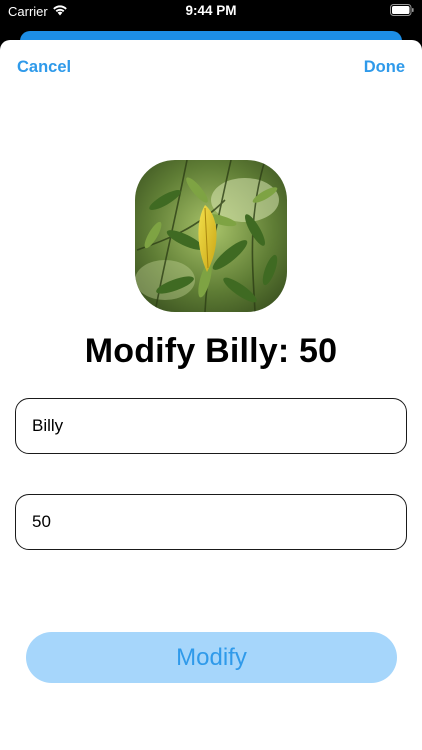 The height and width of the screenshot is (750, 422). I want to click on done-button: Done, so click(384, 67).